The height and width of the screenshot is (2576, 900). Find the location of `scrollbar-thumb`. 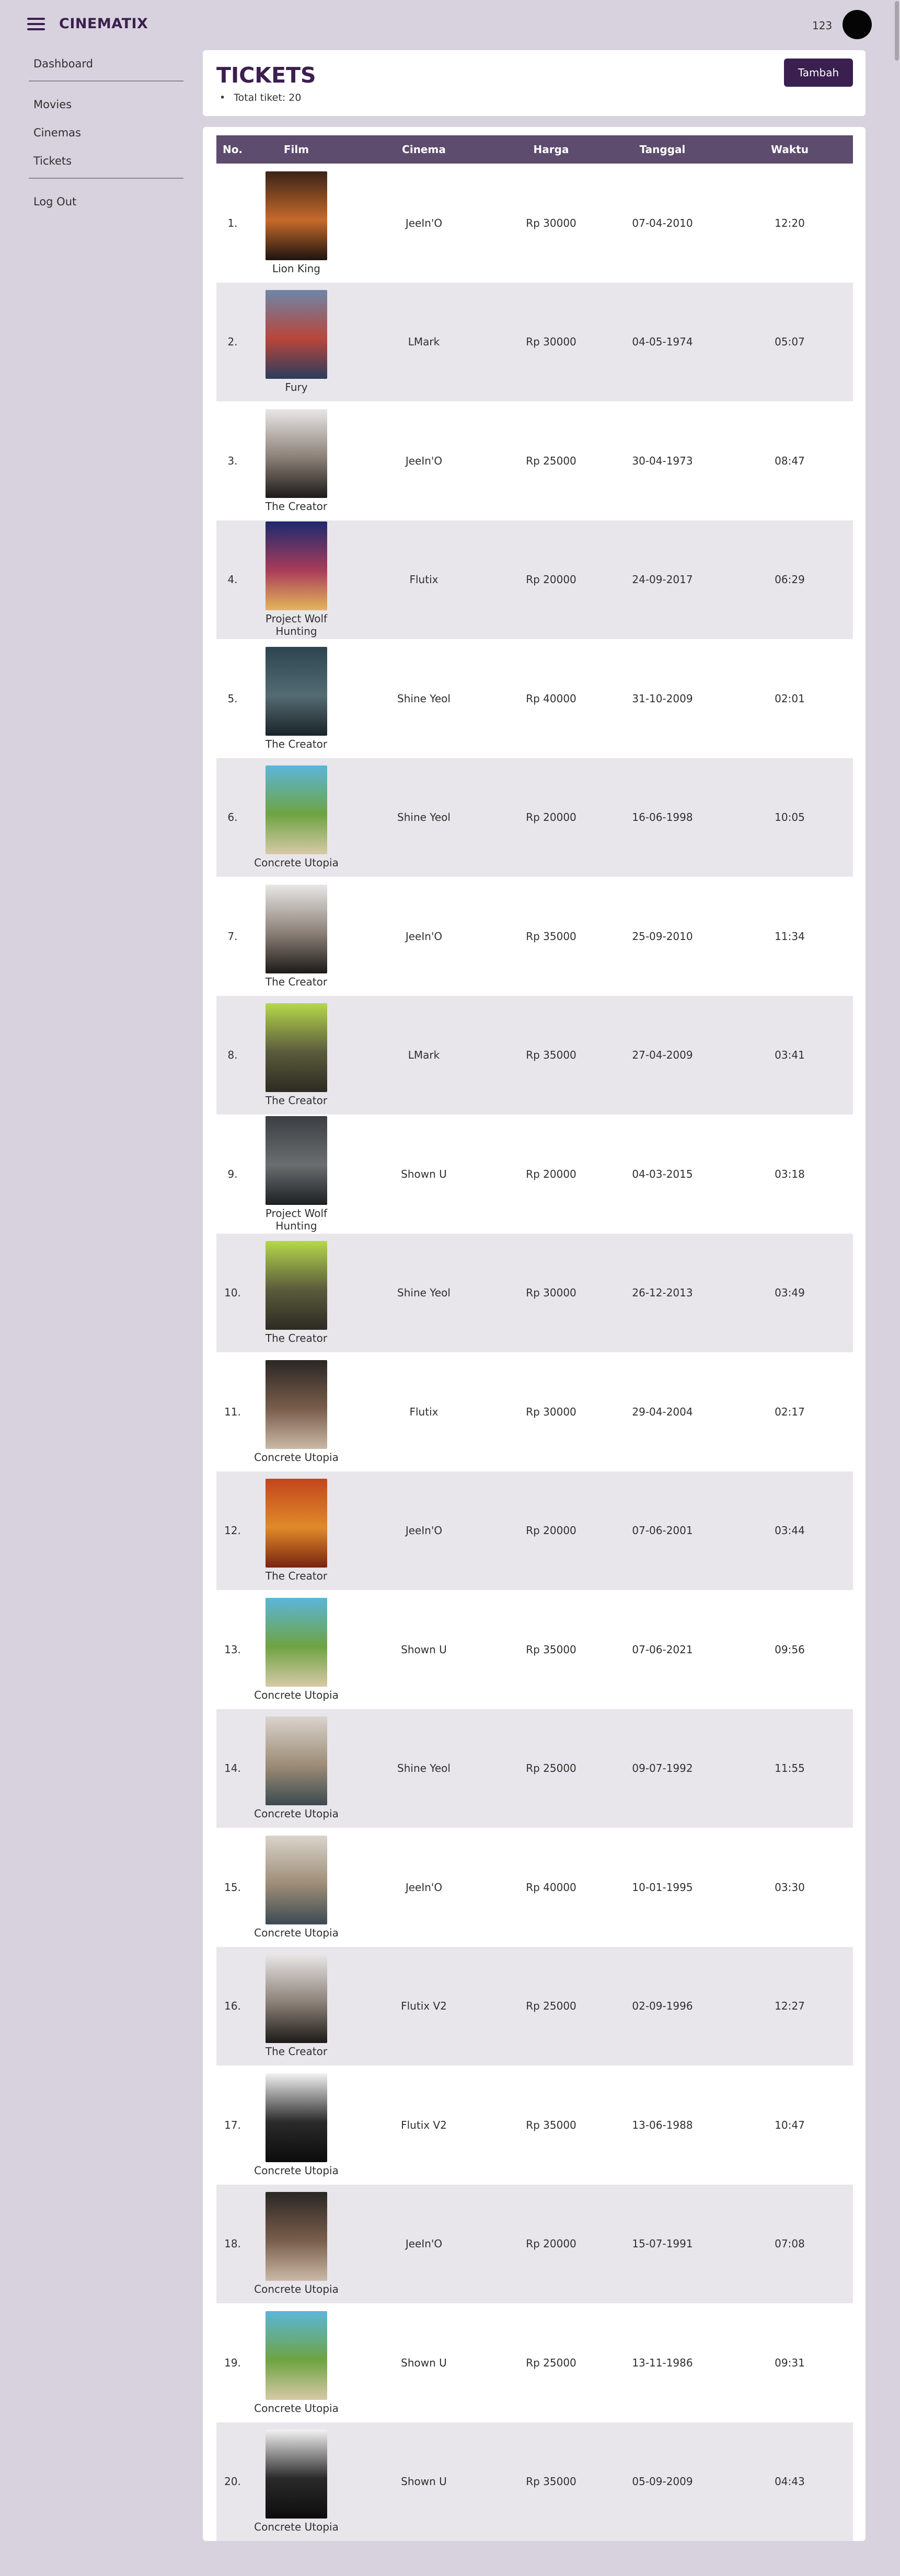

scrollbar-thumb is located at coordinates (897, 31).